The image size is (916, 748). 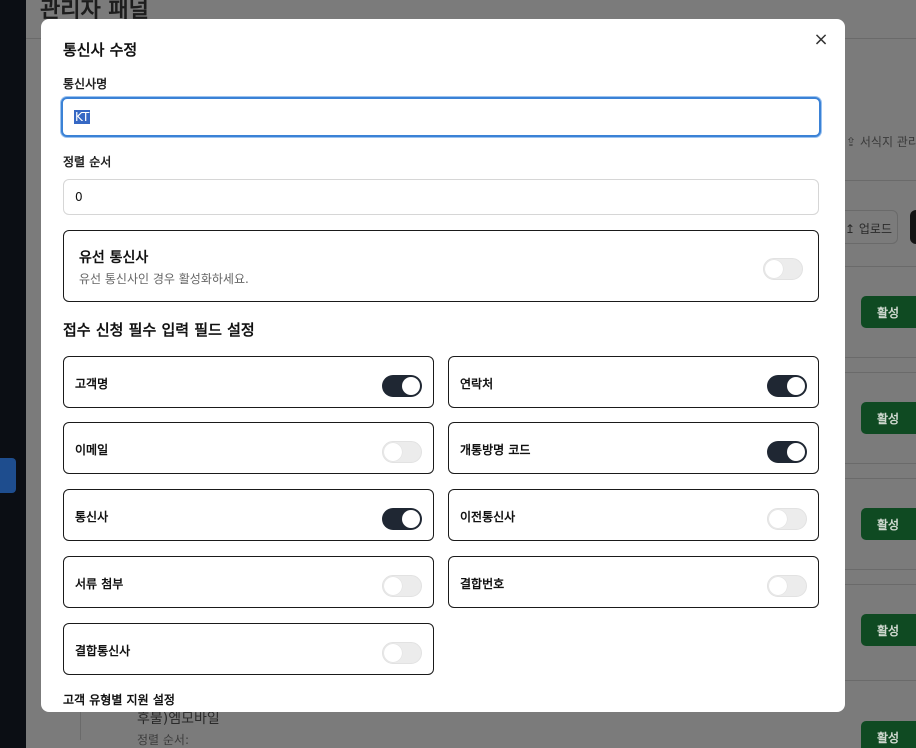 I want to click on wired-carrier-title: 유선 통신사, so click(x=114, y=258).